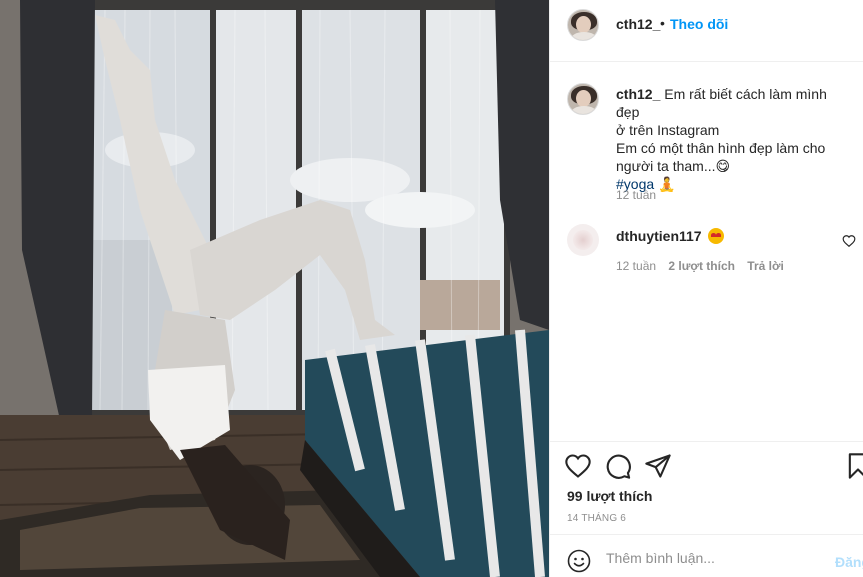 The image size is (863, 577). I want to click on caption-line-3: Em có một thân hình đẹp làm cho, so click(721, 148).